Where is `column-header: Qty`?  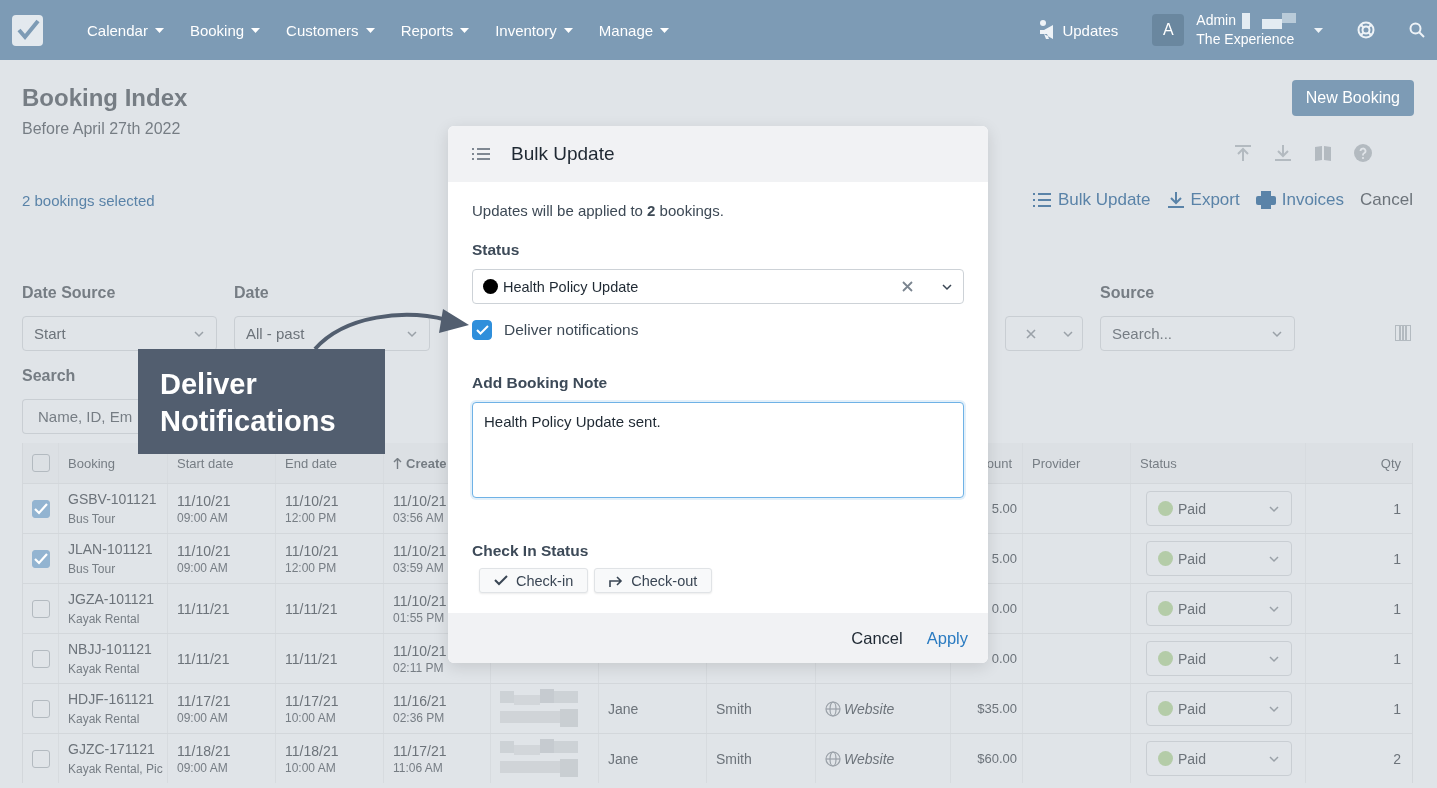
column-header: Qty is located at coordinates (1390, 463).